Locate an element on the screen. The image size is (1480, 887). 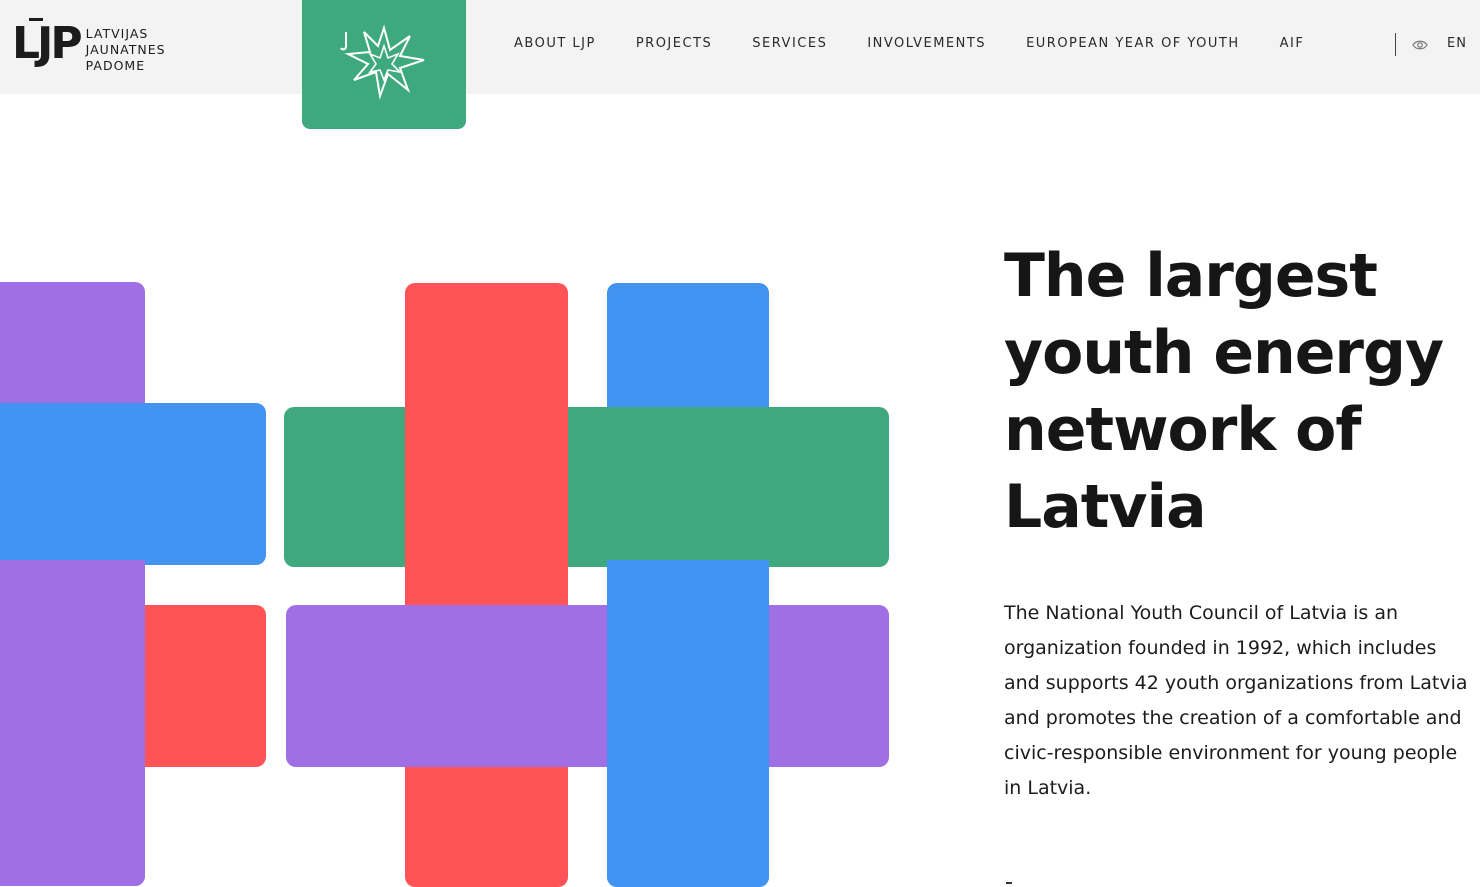
scroll-indicator is located at coordinates (1009, 883).